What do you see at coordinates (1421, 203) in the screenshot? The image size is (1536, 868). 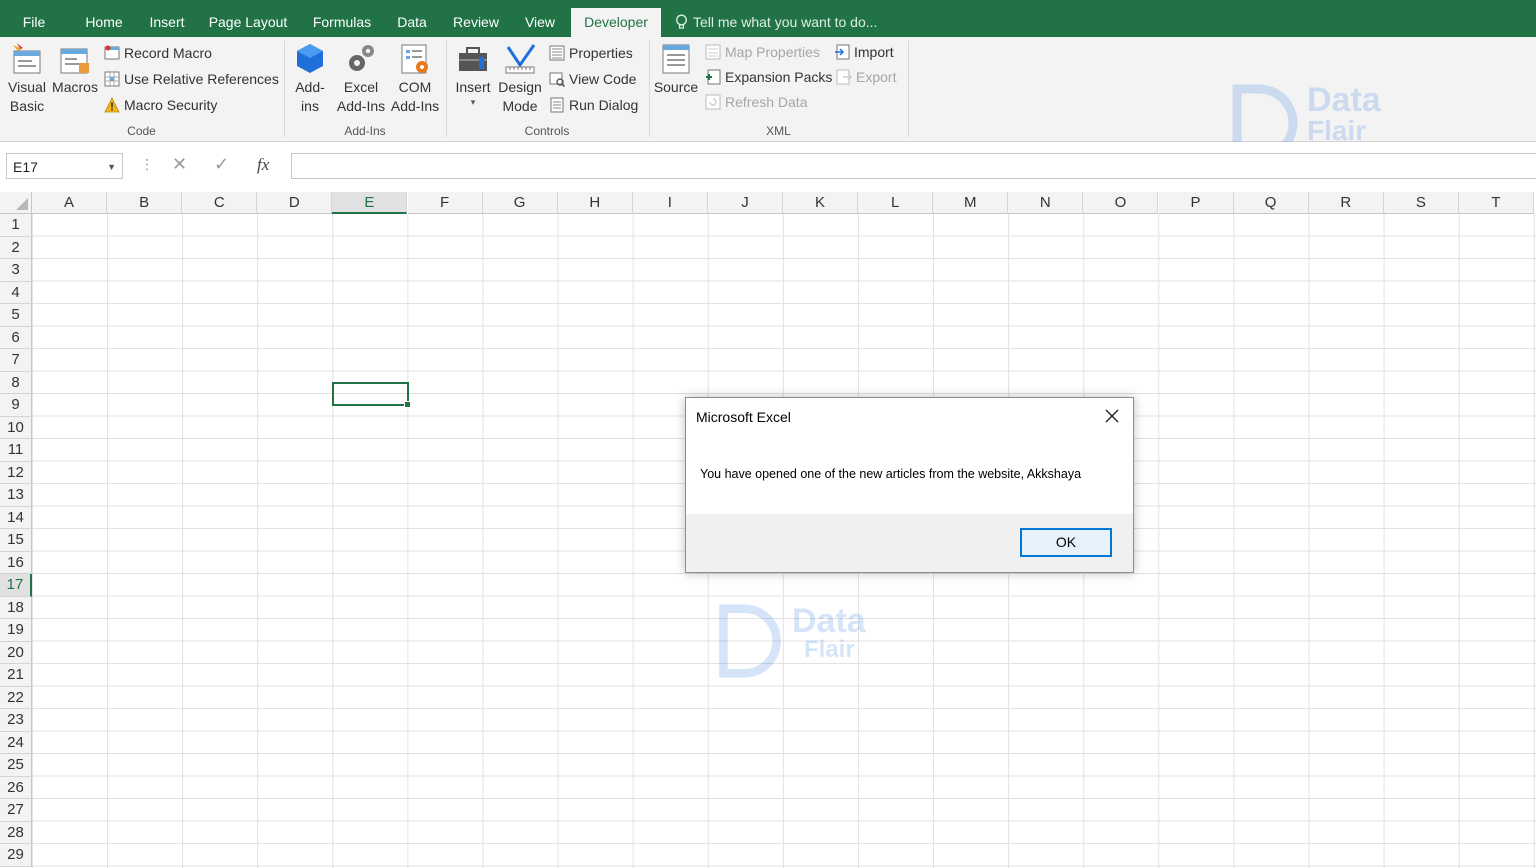 I see `column-header-s: S` at bounding box center [1421, 203].